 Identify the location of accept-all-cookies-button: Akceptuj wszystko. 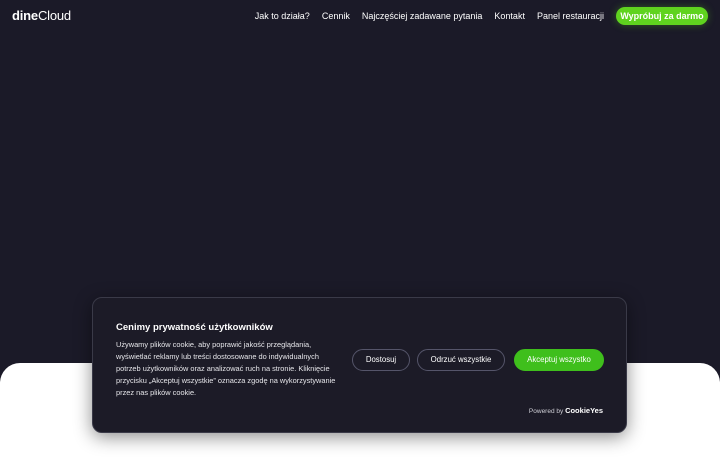
(559, 360).